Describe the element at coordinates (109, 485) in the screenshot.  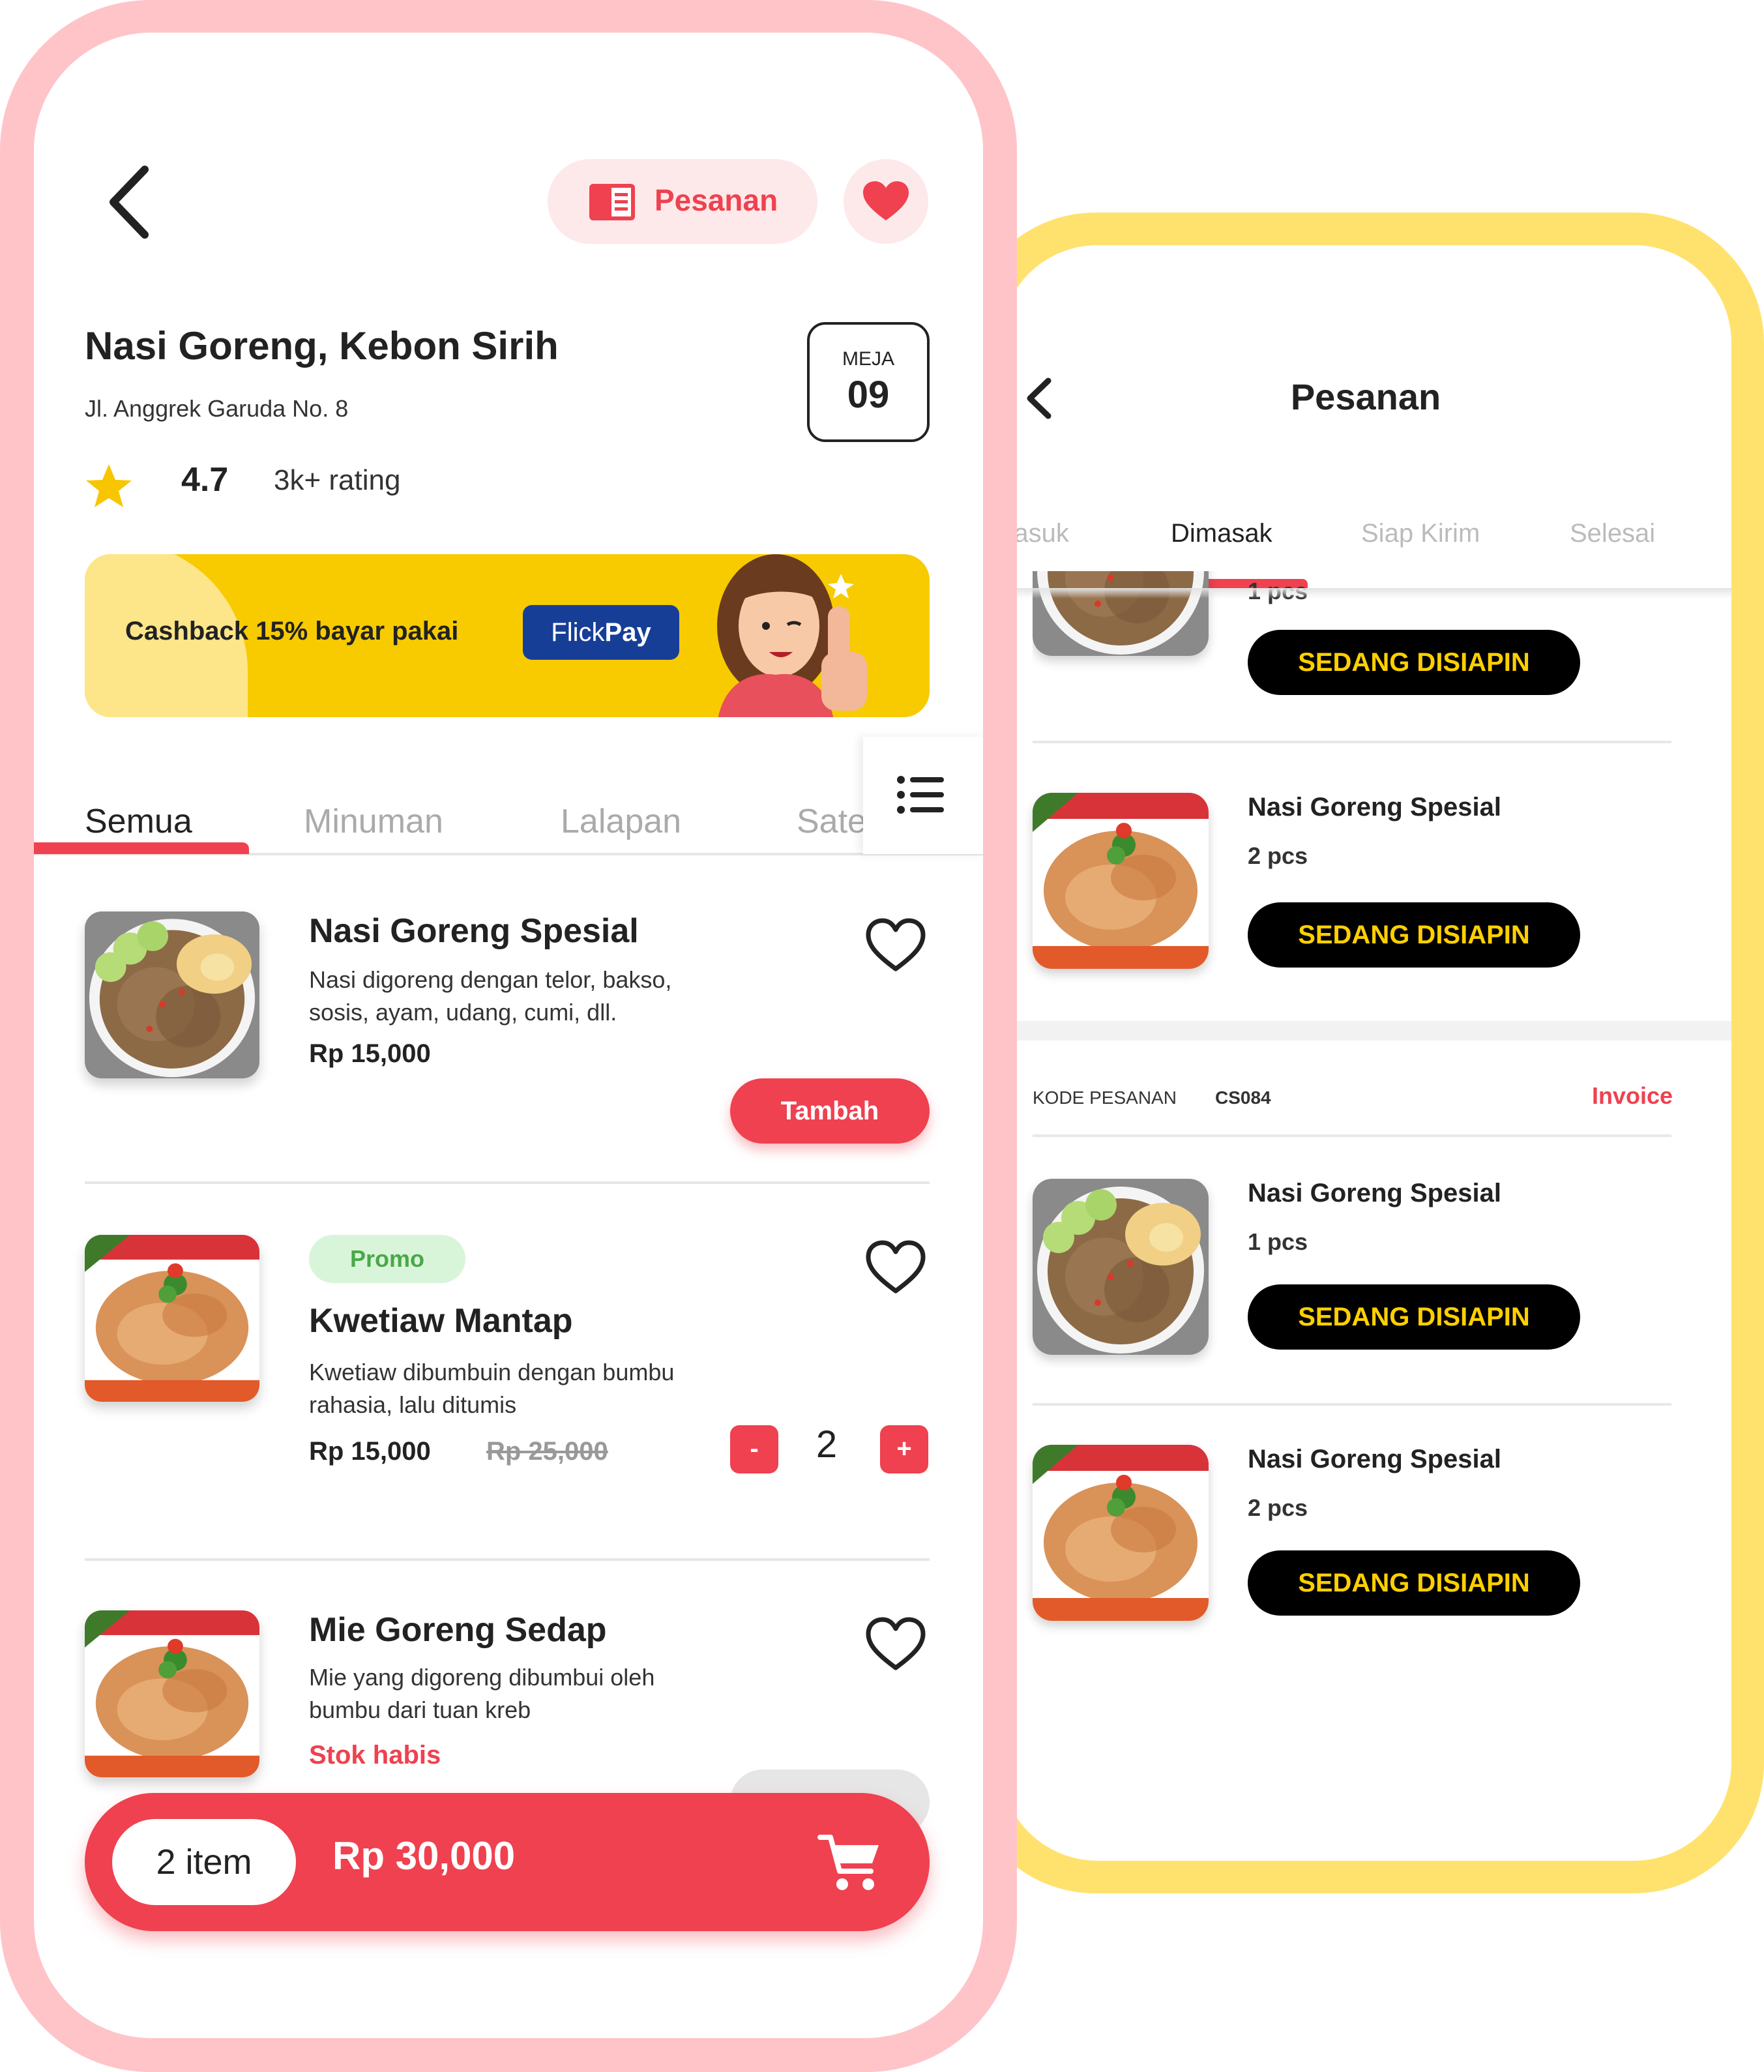
I see `star-icon` at that location.